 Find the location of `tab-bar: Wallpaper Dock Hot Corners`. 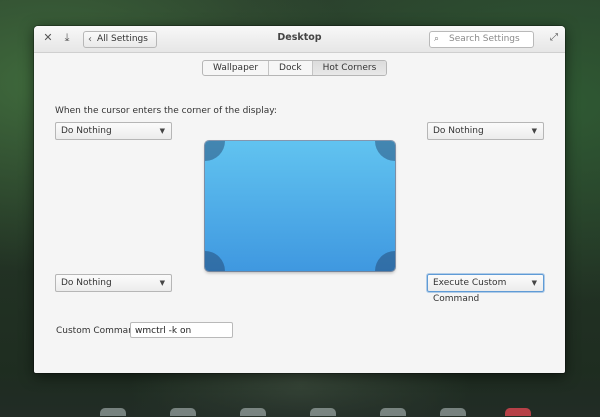

tab-bar: Wallpaper Dock Hot Corners is located at coordinates (295, 68).